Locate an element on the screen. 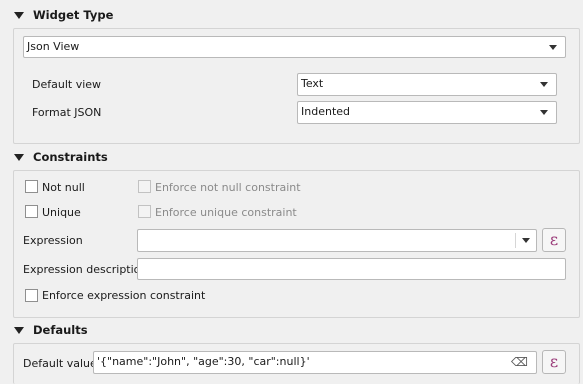  default-view-label: Default view is located at coordinates (67, 84).